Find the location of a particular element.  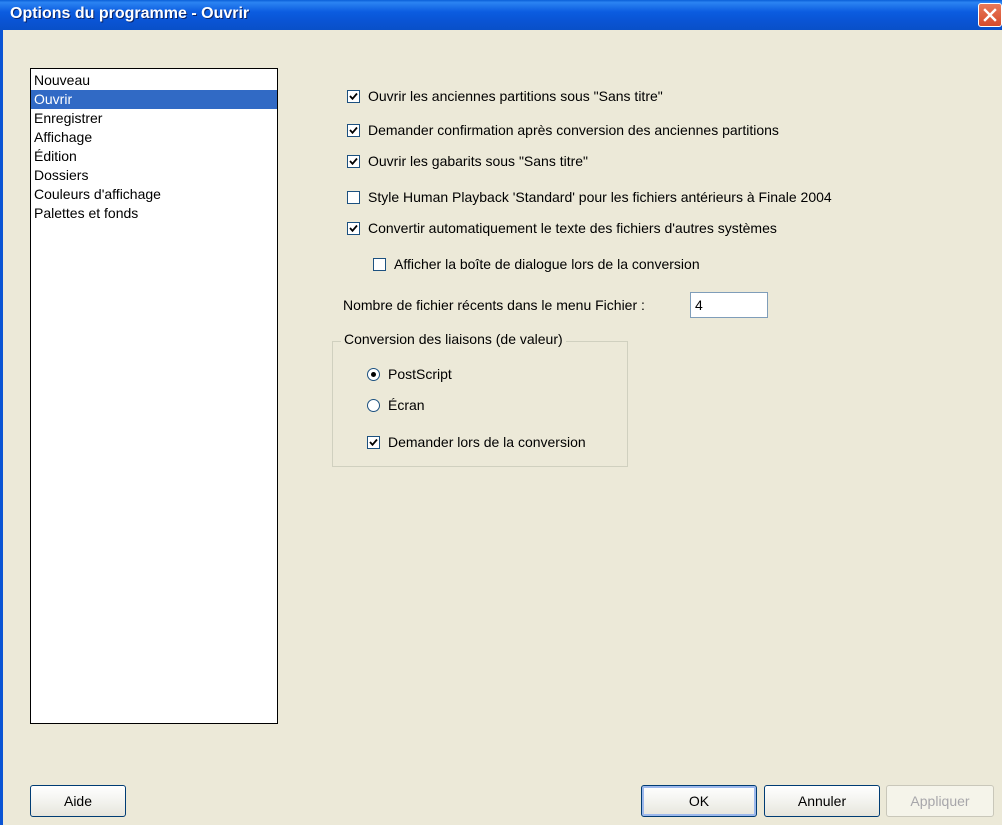

category-item-enregistrer: Enregistrer is located at coordinates (154, 118).